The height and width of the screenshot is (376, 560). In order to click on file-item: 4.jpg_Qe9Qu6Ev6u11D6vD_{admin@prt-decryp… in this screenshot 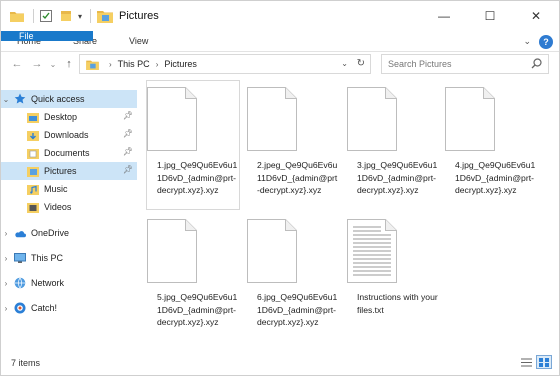, I will do `click(491, 139)`.